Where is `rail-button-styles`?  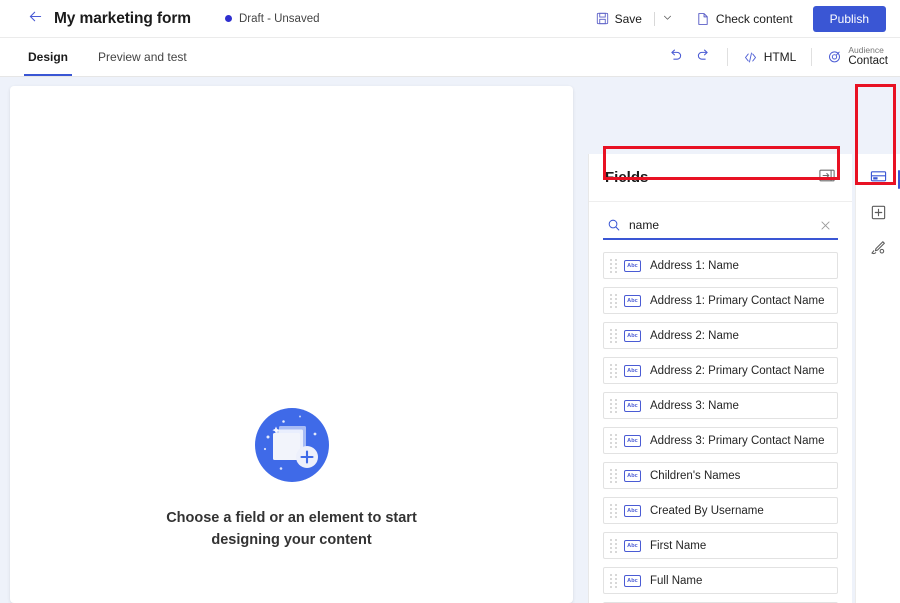
rail-button-styles is located at coordinates (878, 250).